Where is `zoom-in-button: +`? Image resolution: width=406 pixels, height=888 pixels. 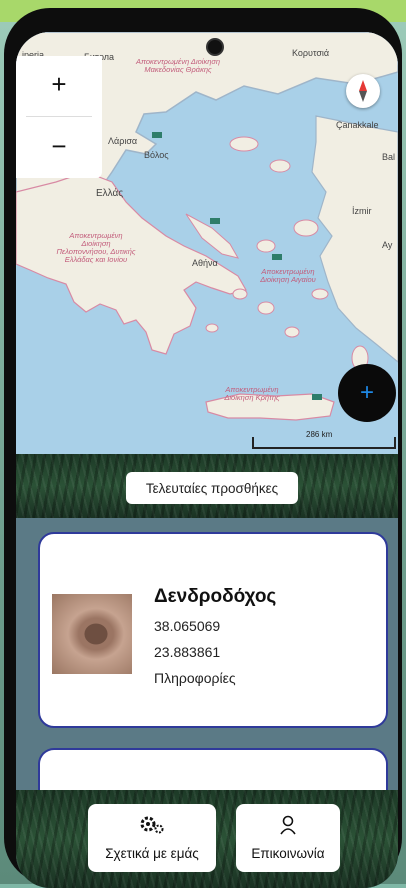
zoom-in-button: + is located at coordinates (59, 84).